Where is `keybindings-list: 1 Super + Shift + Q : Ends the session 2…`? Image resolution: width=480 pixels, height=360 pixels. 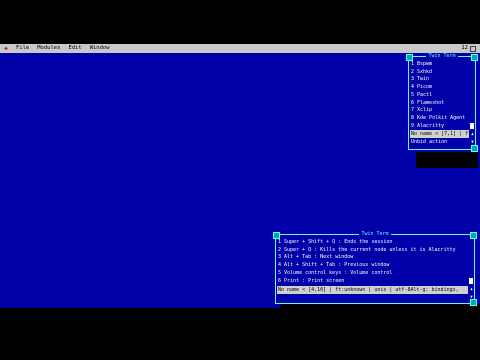
keybindings-list: 1 Super + Shift + Q : Ends the session 2… is located at coordinates (373, 262).